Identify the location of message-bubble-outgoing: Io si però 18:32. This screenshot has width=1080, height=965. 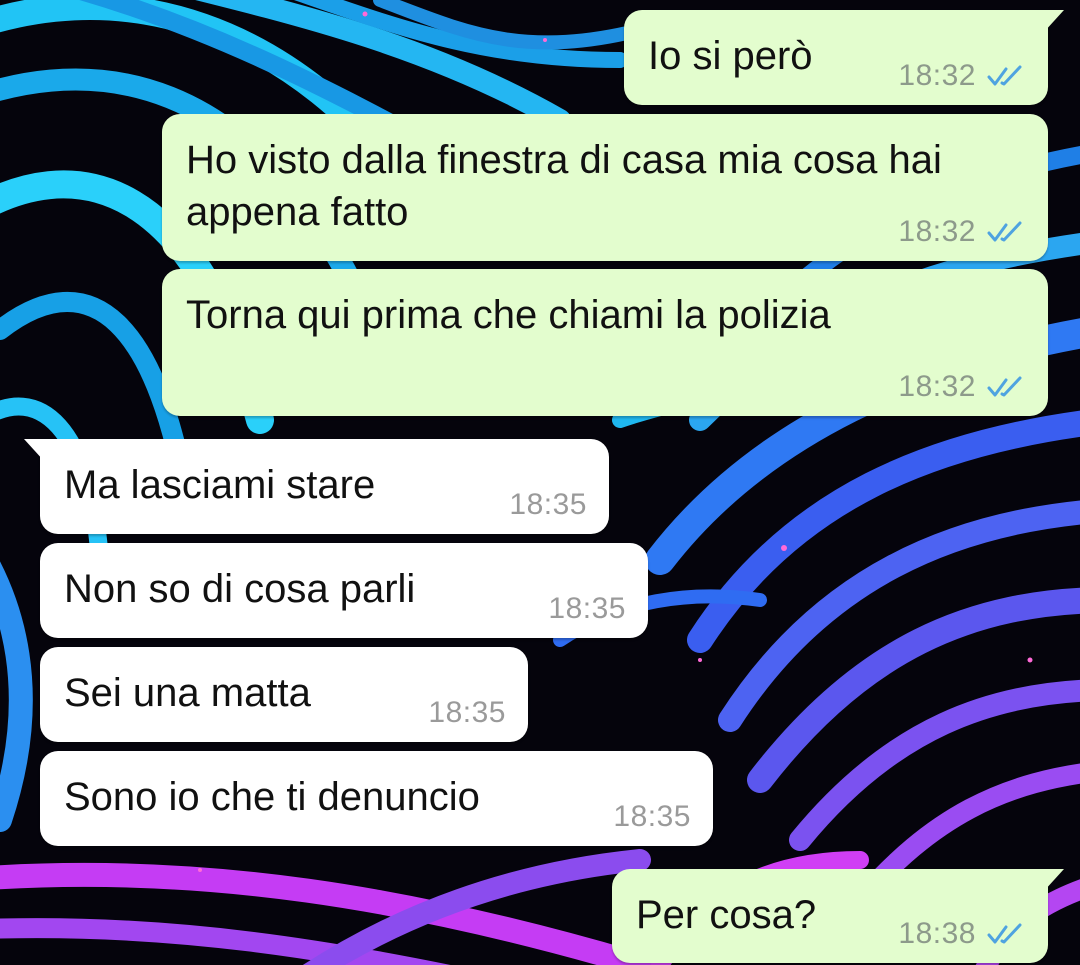
(844, 57).